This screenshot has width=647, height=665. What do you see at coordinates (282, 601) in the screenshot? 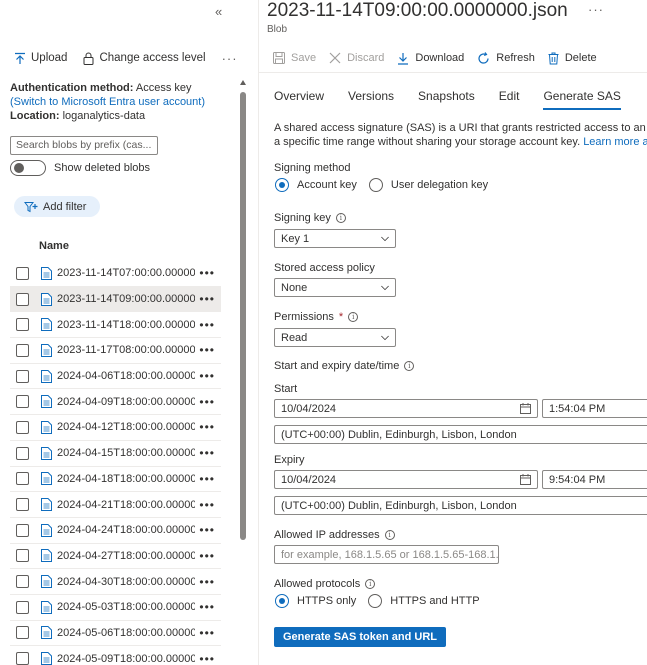
I see `https-only-radio` at bounding box center [282, 601].